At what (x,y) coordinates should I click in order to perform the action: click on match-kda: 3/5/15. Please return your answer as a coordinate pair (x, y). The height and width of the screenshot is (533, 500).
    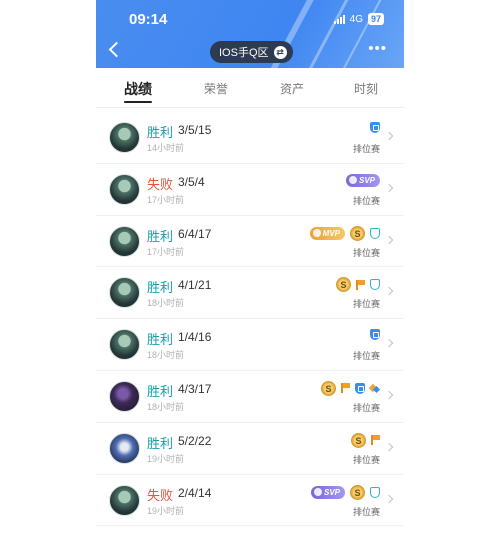
    Looking at the image, I should click on (195, 130).